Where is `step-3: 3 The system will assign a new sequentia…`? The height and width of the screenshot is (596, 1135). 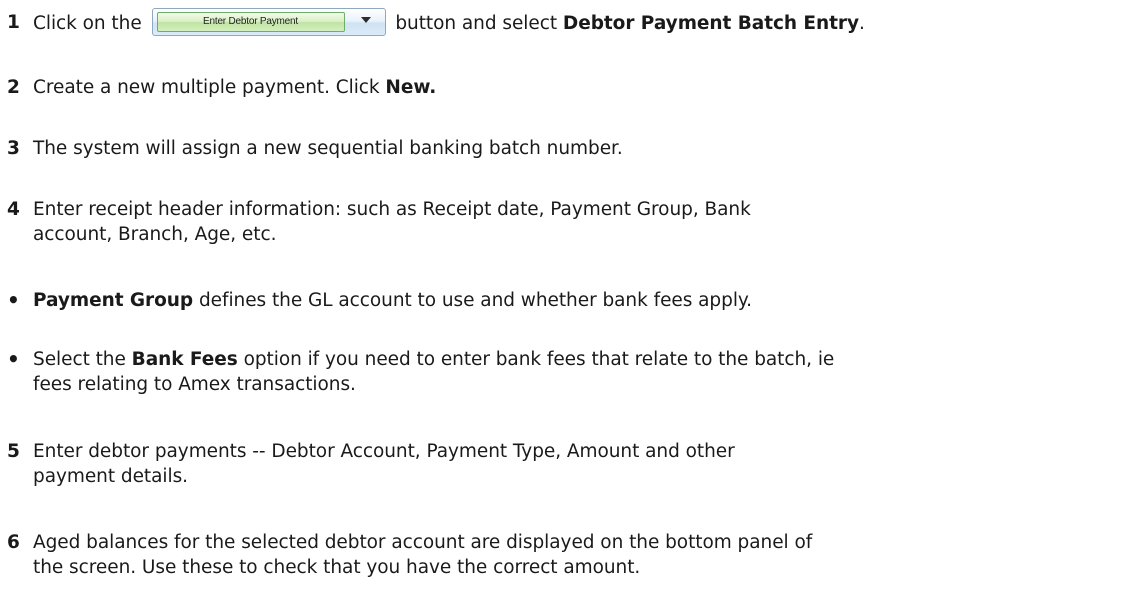
step-3: 3 The system will assign a new sequentia… is located at coordinates (566, 148).